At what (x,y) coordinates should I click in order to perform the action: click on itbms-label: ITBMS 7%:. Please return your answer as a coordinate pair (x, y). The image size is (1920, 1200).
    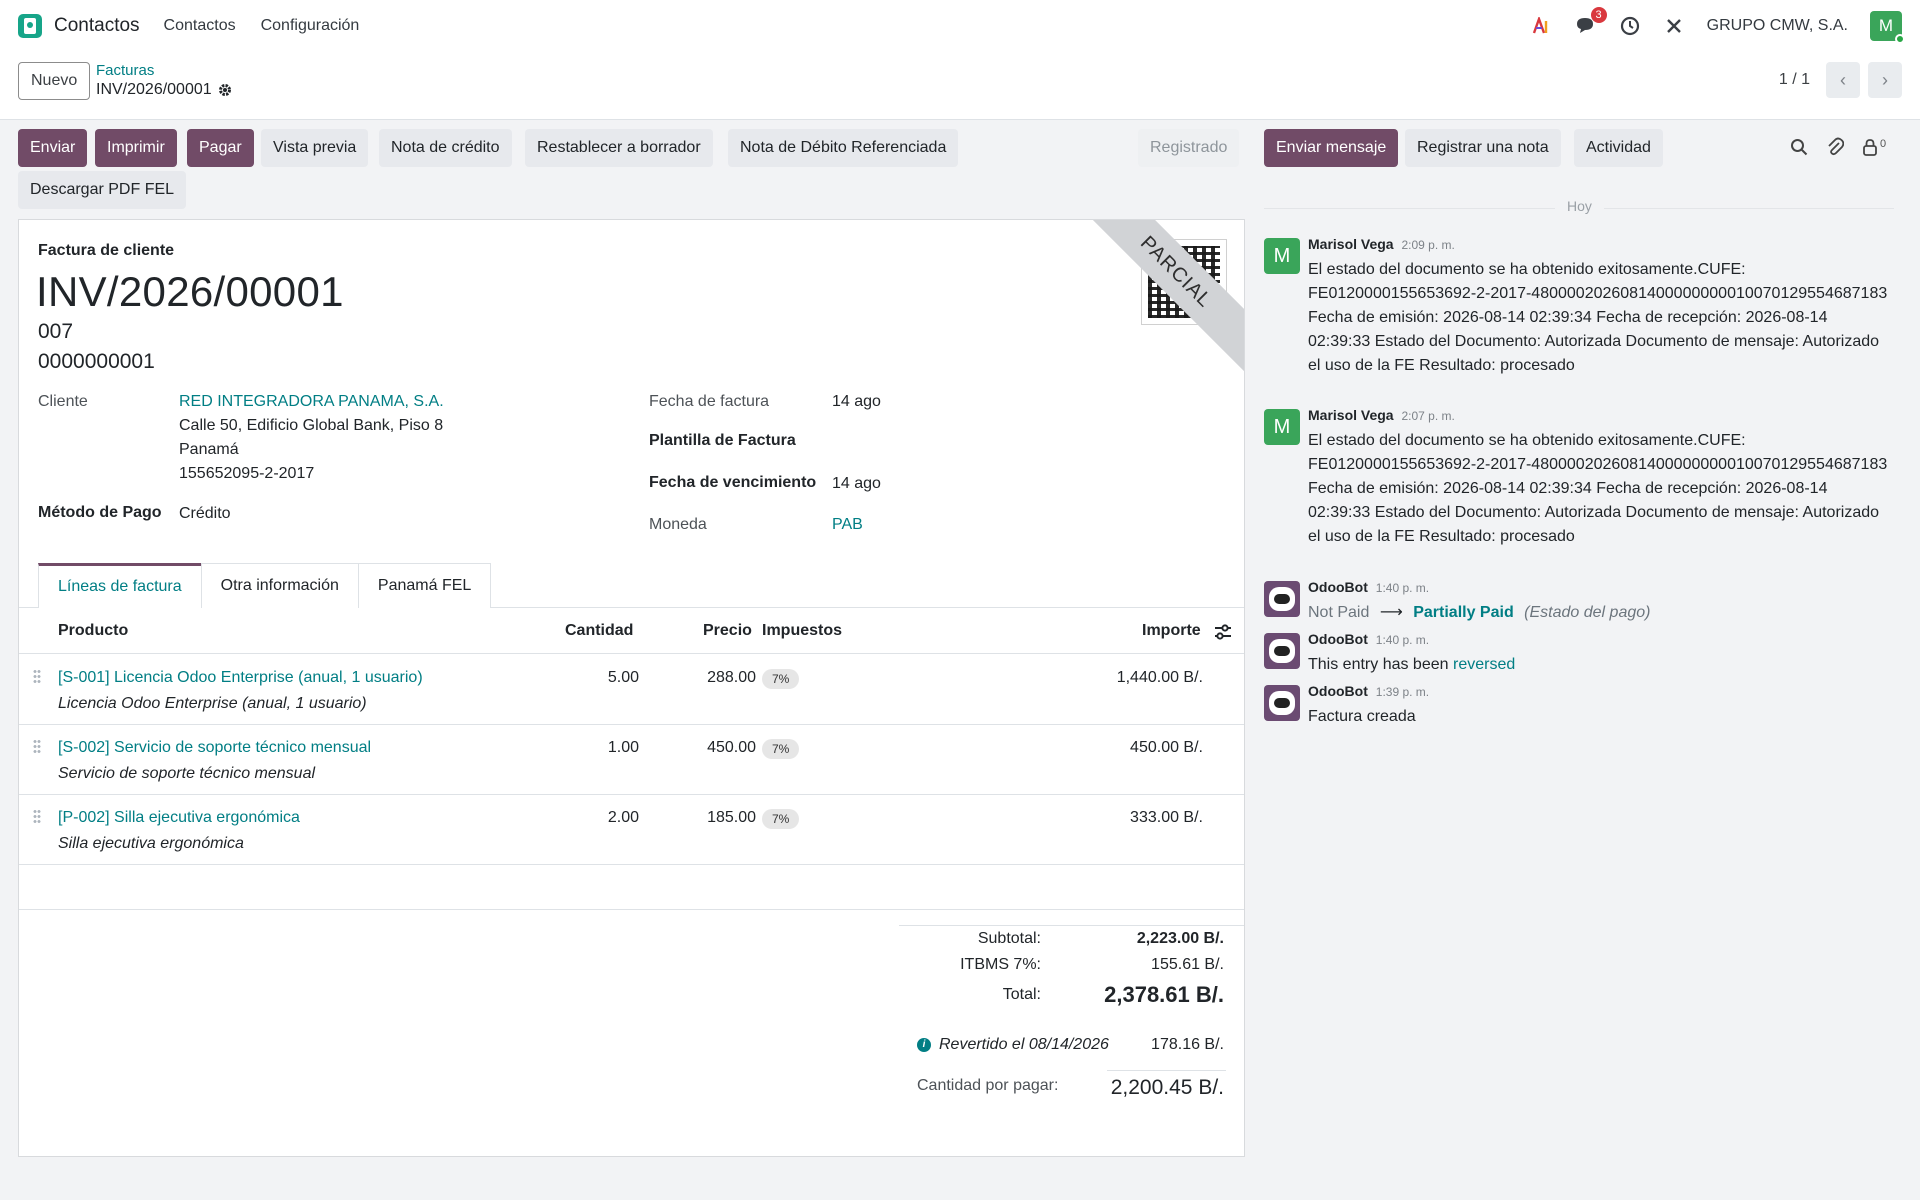
    Looking at the image, I should click on (1000, 964).